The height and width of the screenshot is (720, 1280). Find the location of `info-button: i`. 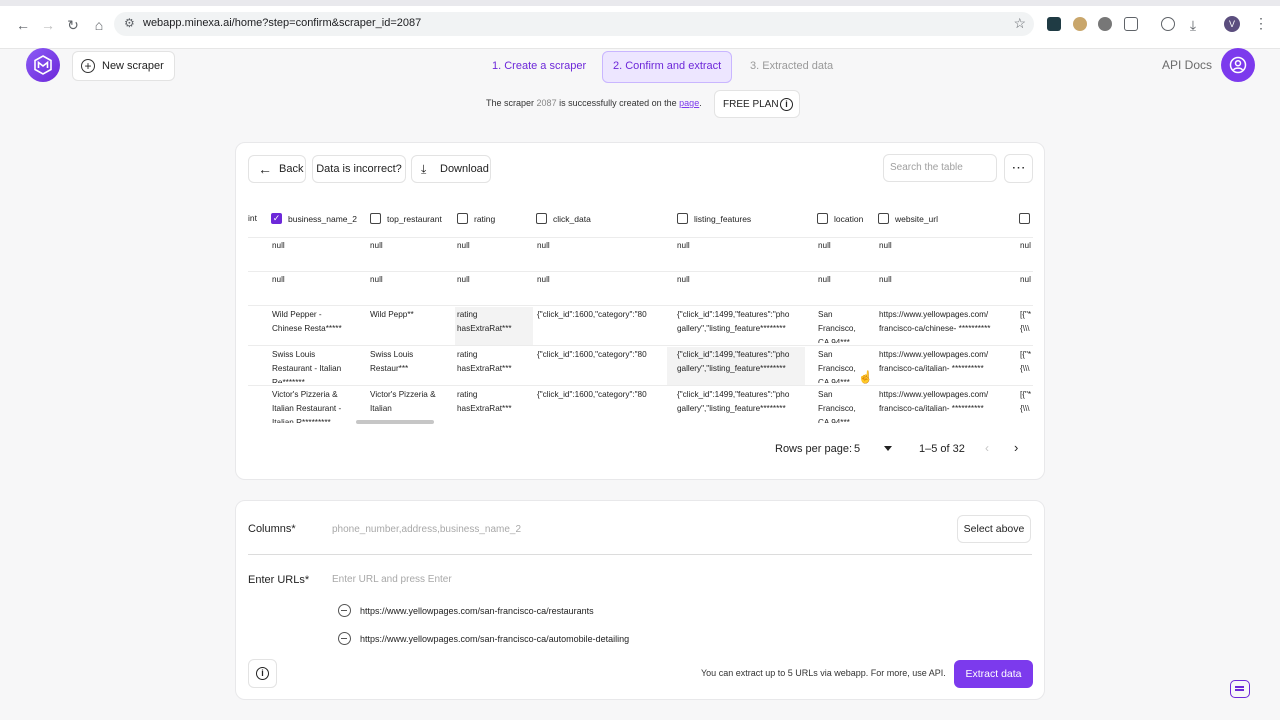

info-button: i is located at coordinates (262, 673).